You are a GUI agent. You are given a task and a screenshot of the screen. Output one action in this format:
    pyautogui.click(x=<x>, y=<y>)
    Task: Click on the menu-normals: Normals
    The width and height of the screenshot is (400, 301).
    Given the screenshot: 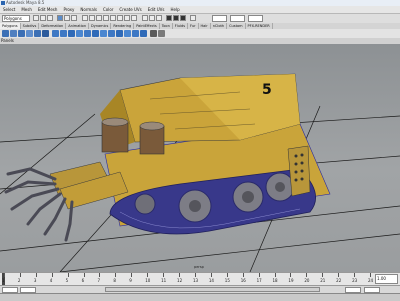 What is the action you would take?
    pyautogui.click(x=88, y=9)
    